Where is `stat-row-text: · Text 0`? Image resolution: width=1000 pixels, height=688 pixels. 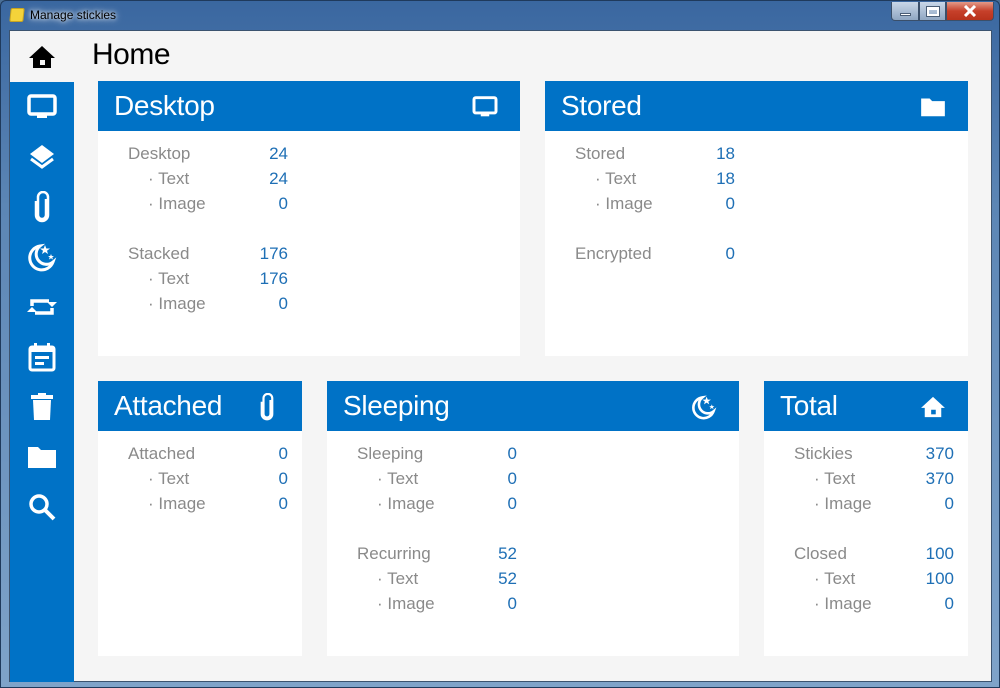 stat-row-text: · Text 0 is located at coordinates (208, 481).